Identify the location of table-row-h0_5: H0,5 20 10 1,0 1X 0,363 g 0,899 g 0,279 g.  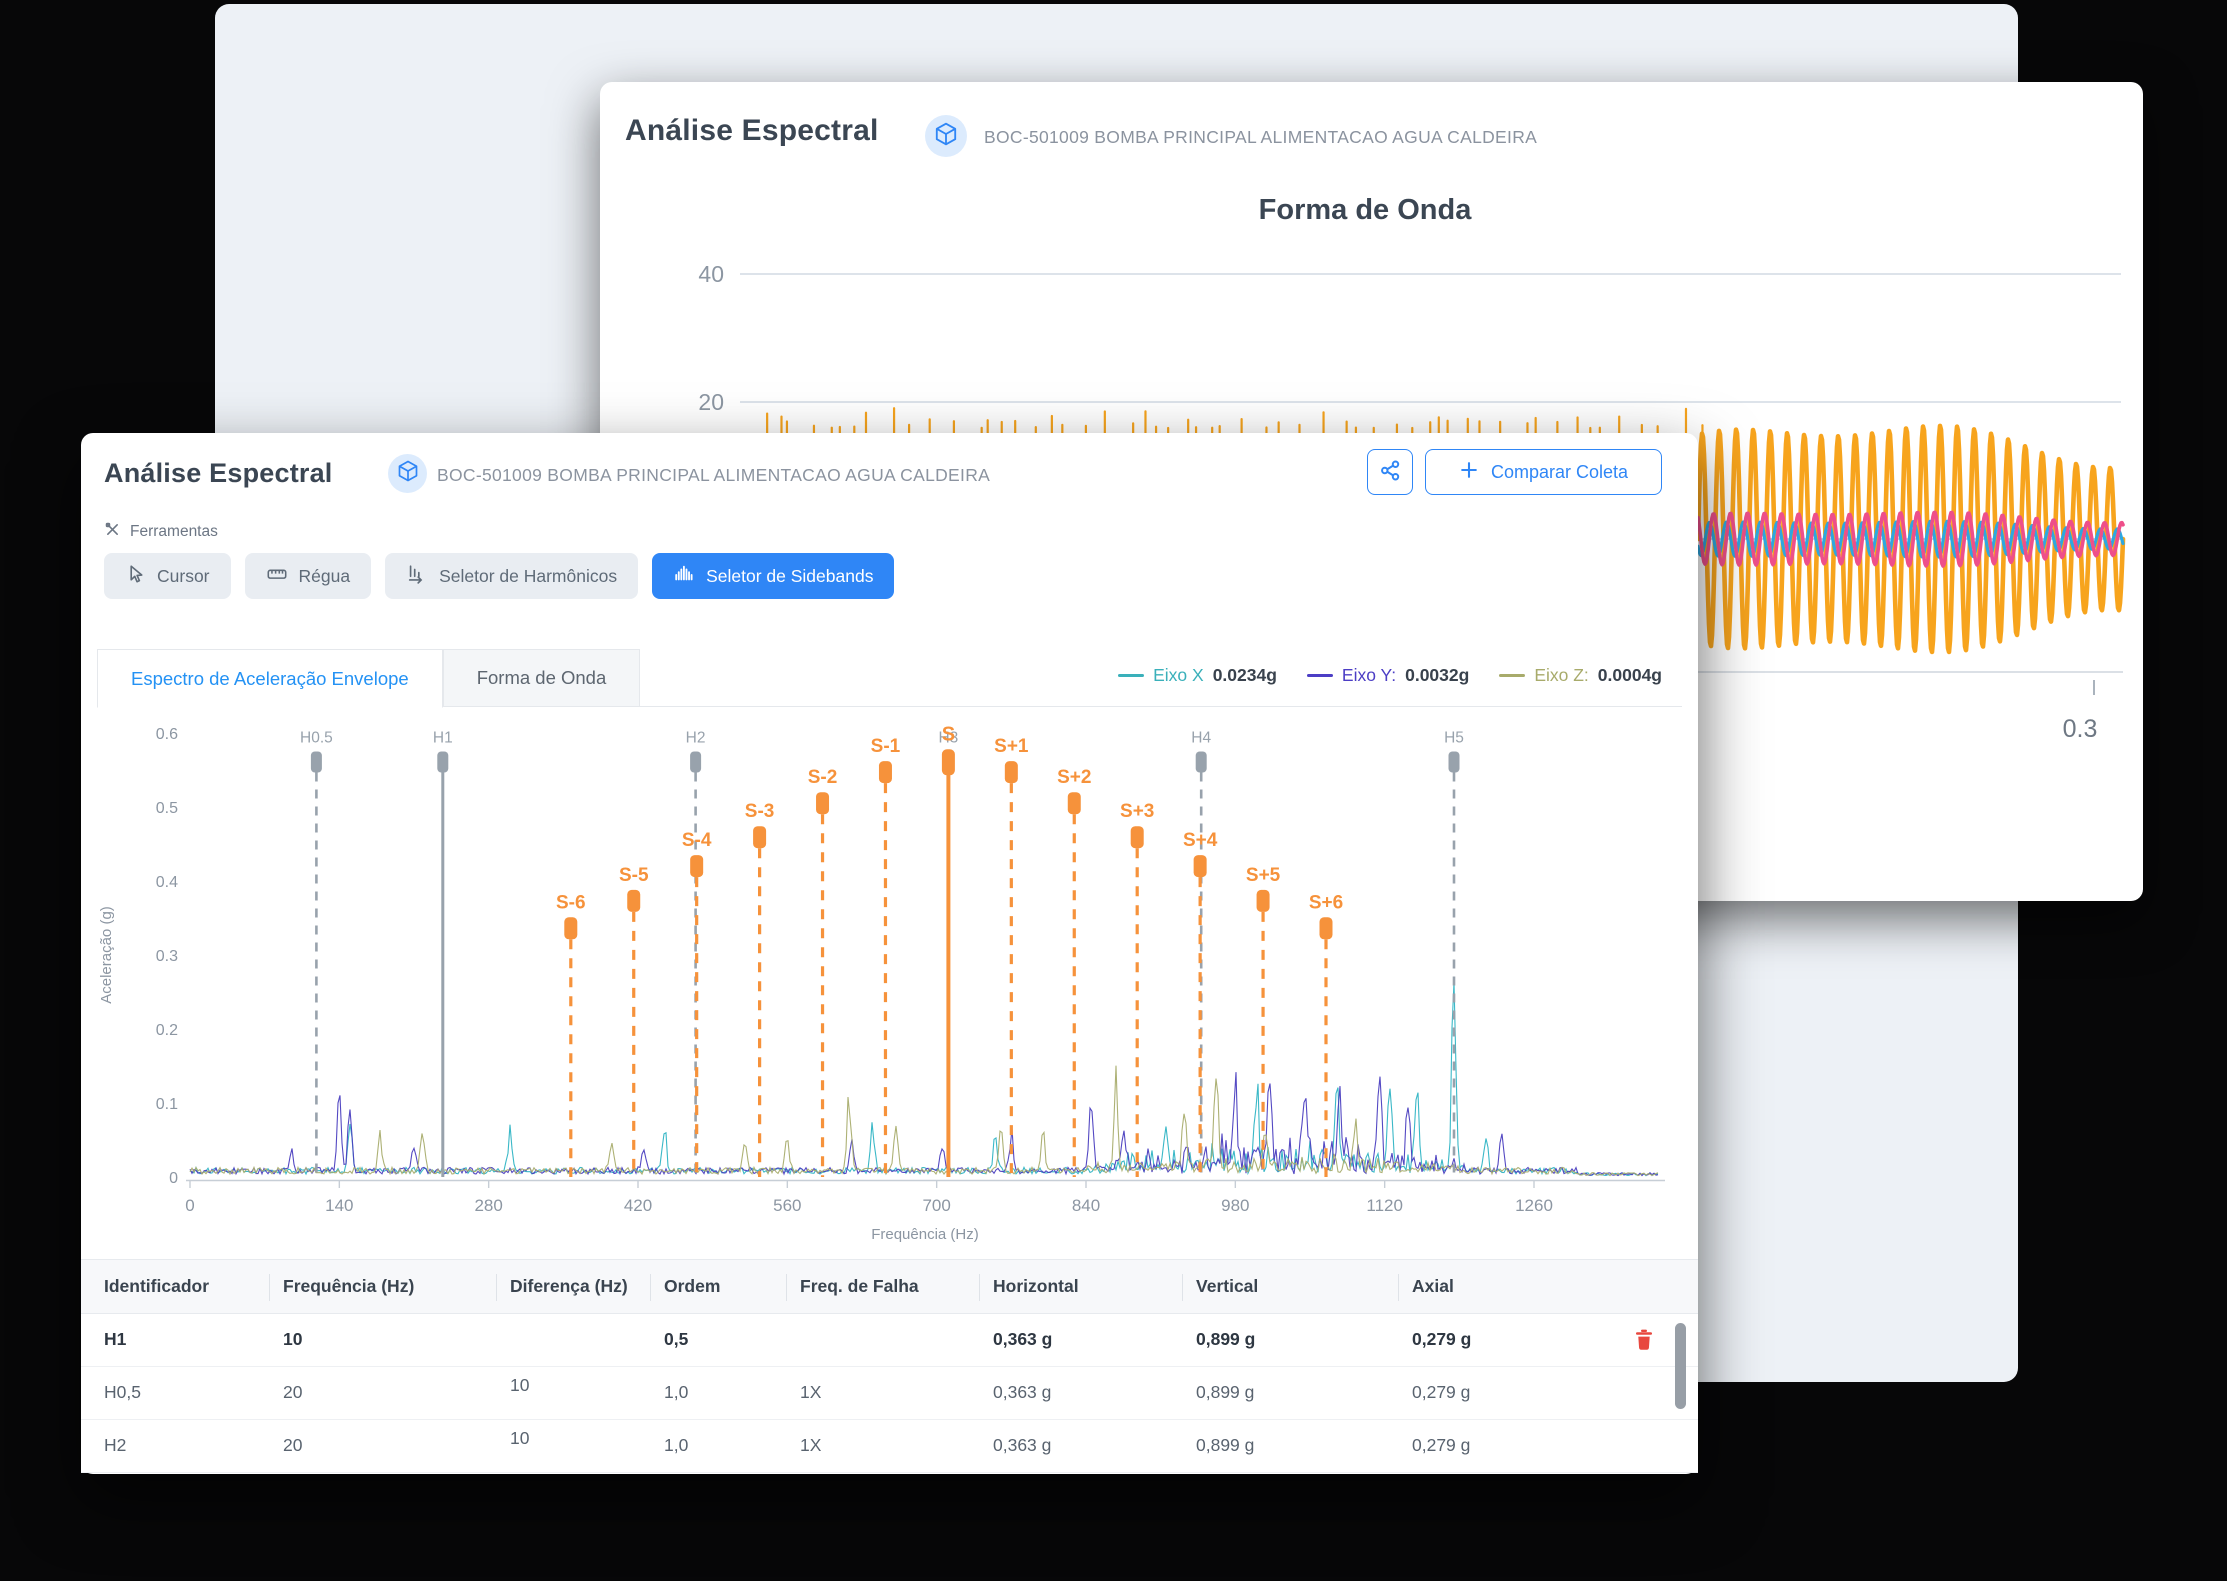
(889, 1393).